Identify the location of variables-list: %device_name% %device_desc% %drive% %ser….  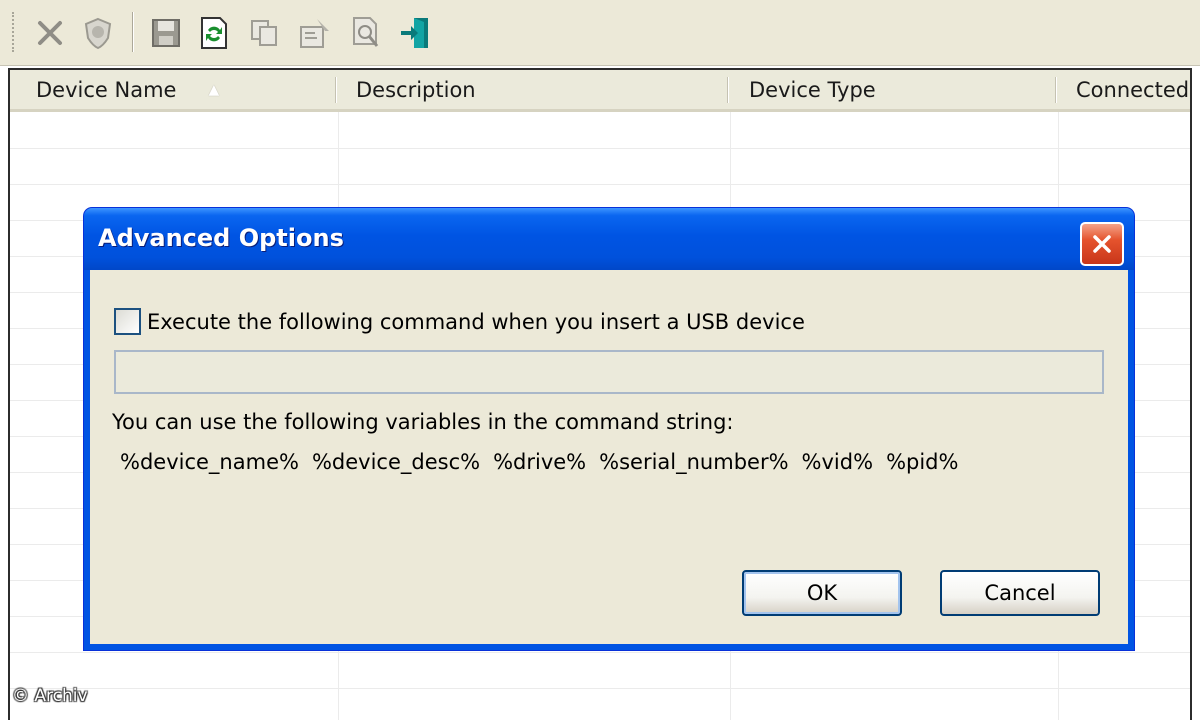
(539, 462).